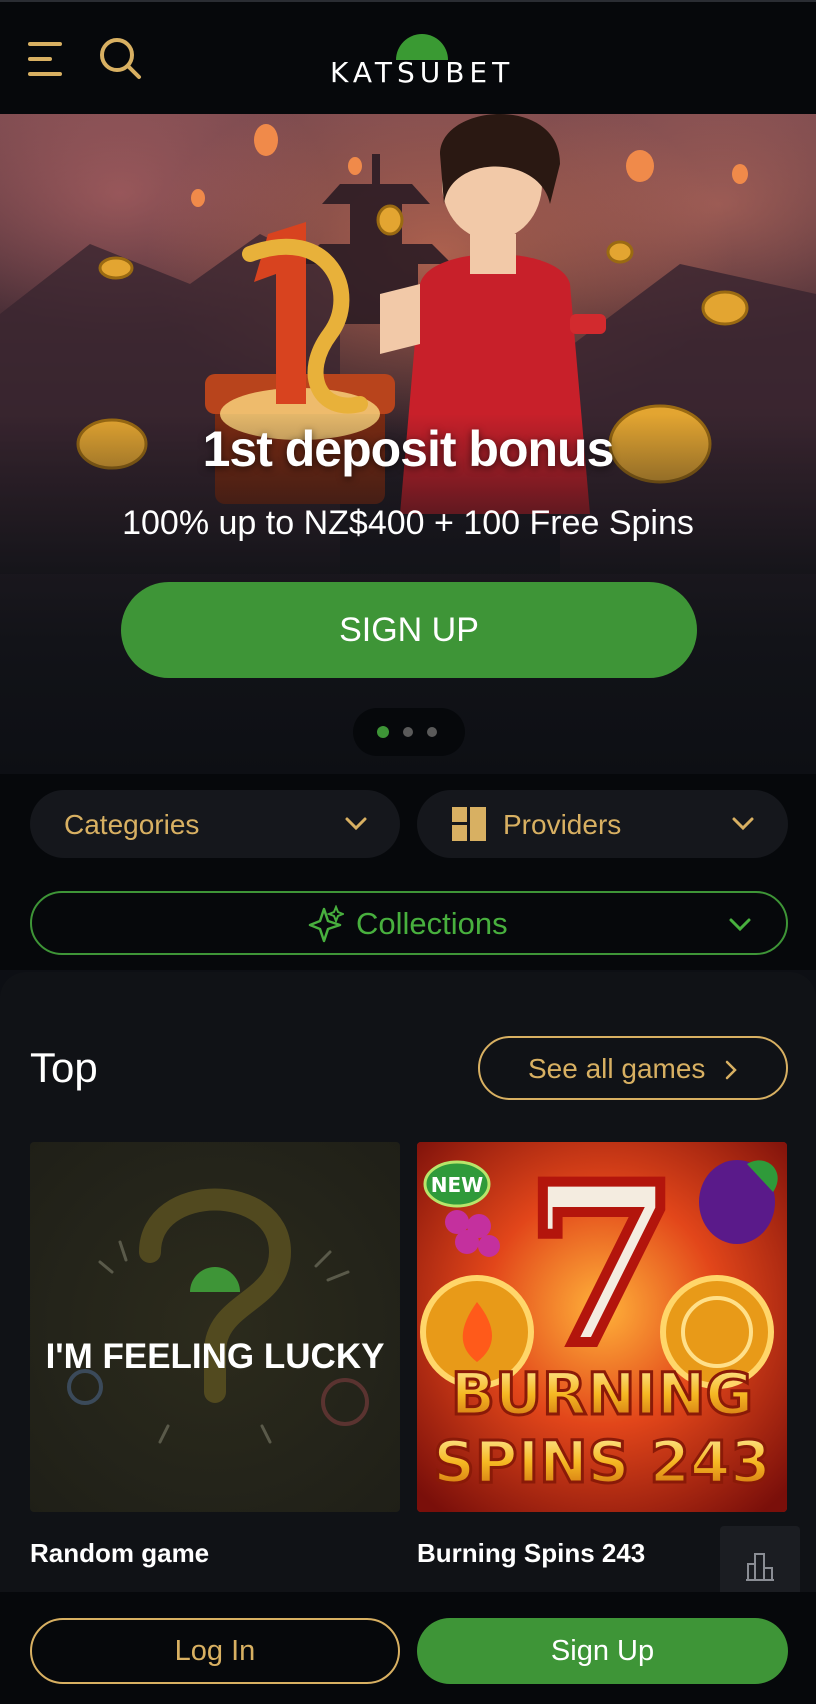  I want to click on logo-text: KATSUBET, so click(422, 72).